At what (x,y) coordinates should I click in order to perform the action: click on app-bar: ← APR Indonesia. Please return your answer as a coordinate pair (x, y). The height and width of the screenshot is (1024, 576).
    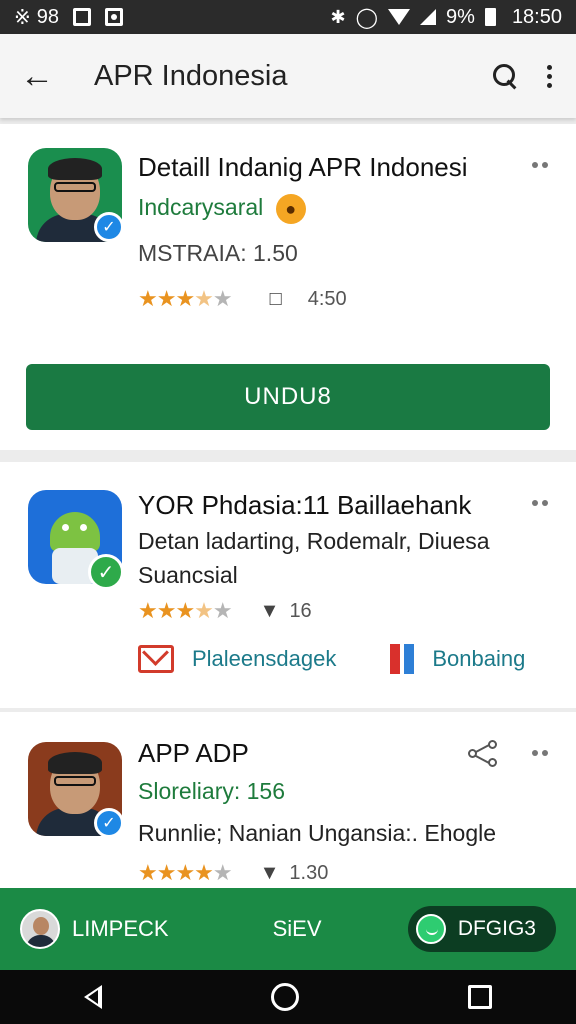
    Looking at the image, I should click on (288, 76).